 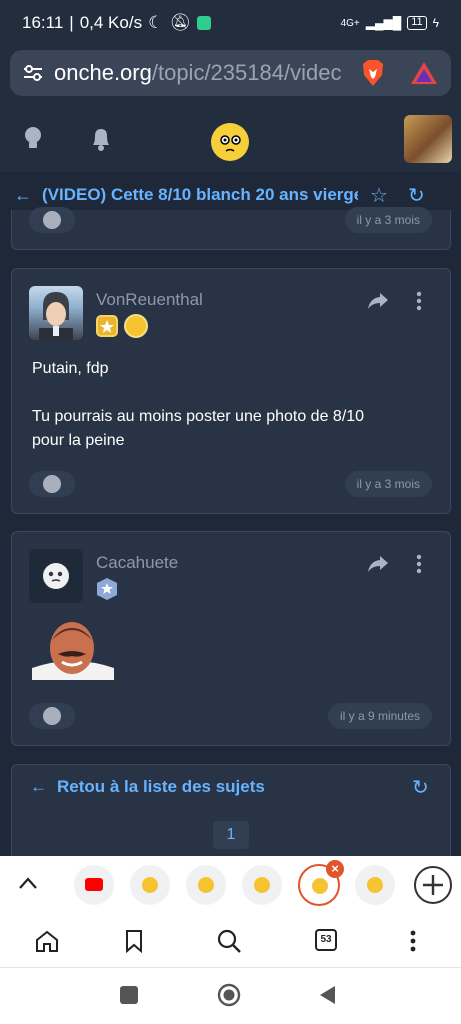 What do you see at coordinates (417, 23) in the screenshot?
I see `battery-icon: 11` at bounding box center [417, 23].